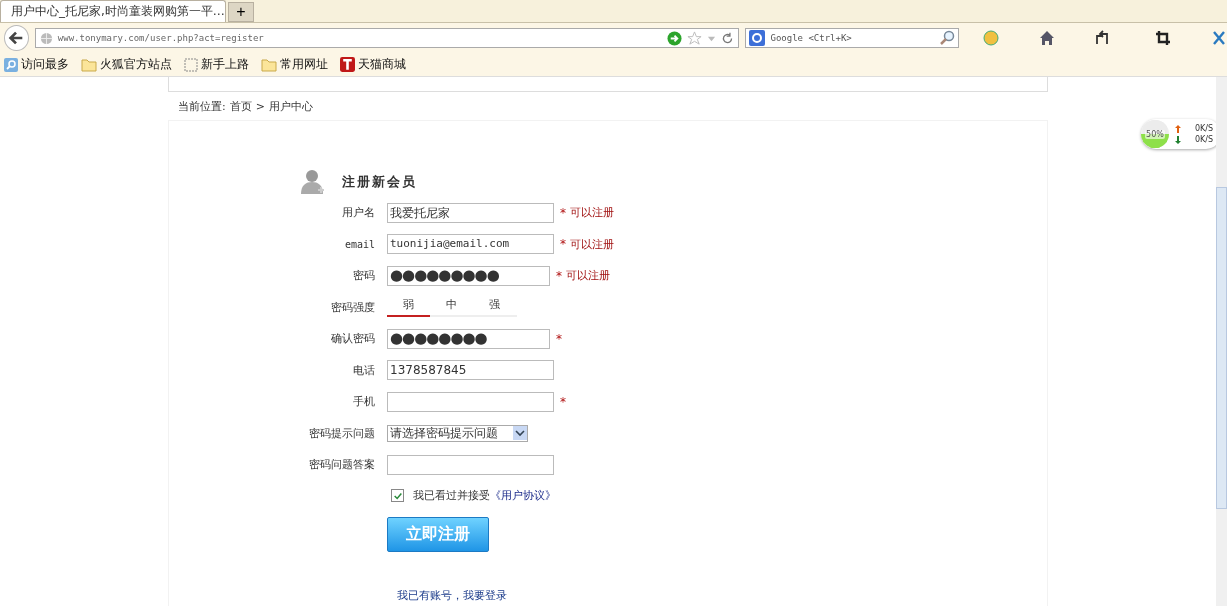 This screenshot has height=606, width=1227. What do you see at coordinates (451, 305) in the screenshot?
I see `strength-level: 中` at bounding box center [451, 305].